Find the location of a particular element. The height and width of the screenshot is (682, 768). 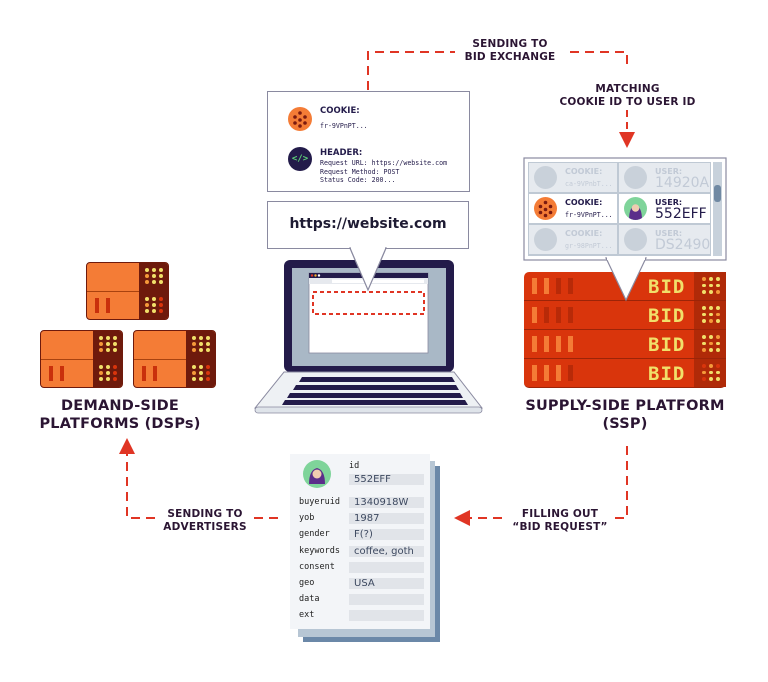

bid-id-value: 552EFF is located at coordinates (386, 479).